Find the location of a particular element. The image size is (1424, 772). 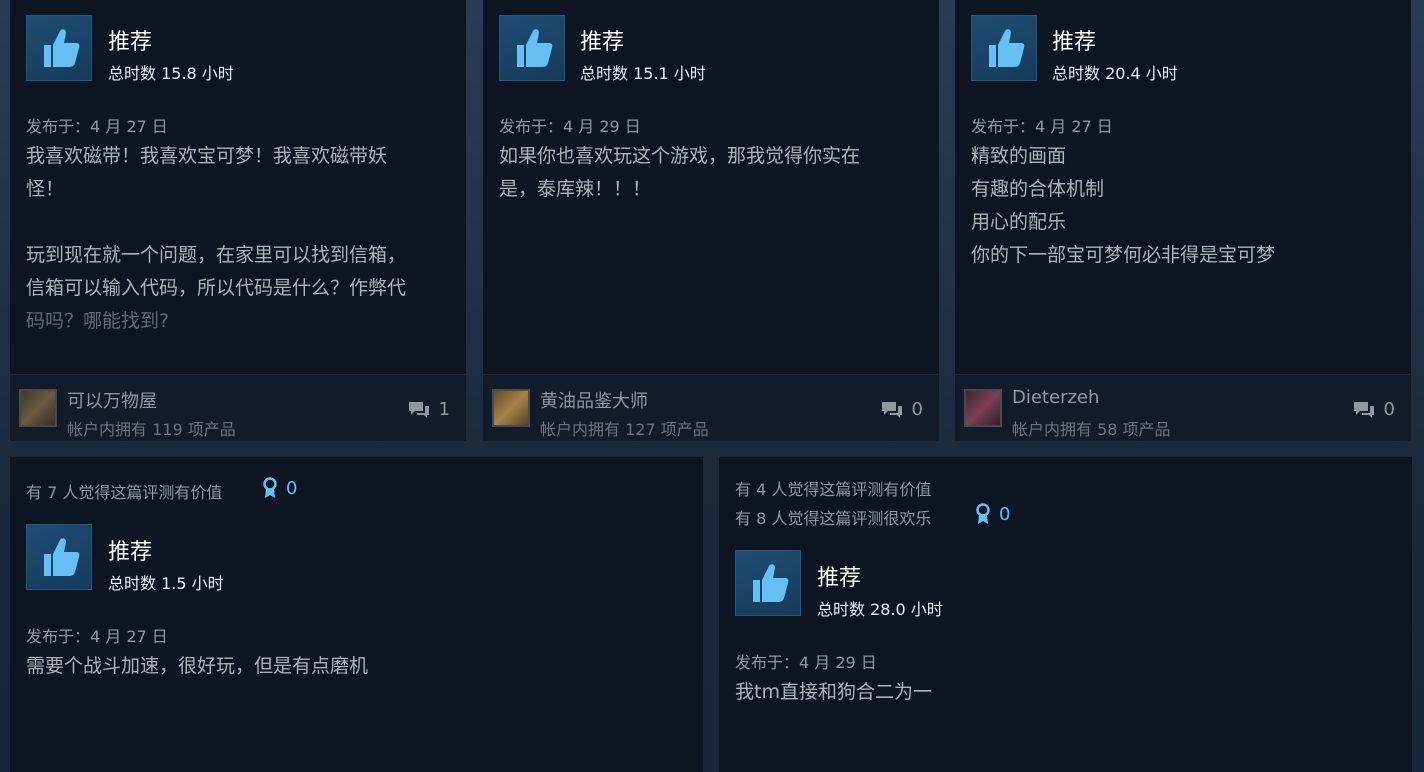

helpful-count: 有 4 人觉得这篇评测有价值 is located at coordinates (833, 489).